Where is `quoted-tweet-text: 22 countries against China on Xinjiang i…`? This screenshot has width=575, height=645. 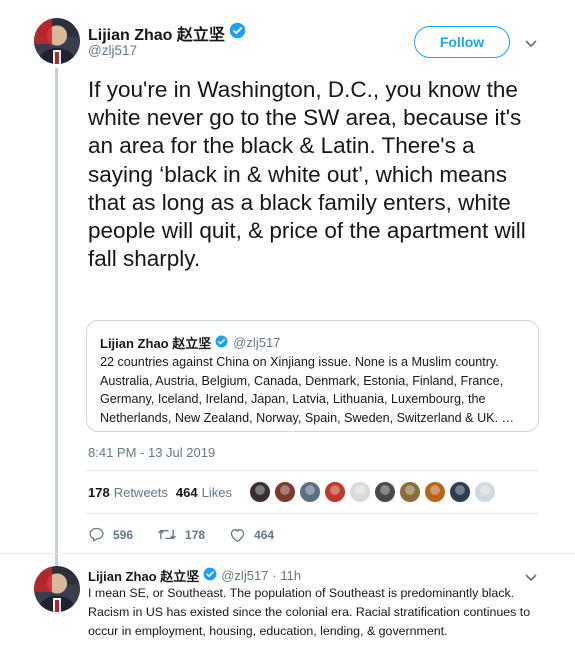 quoted-tweet-text: 22 countries against China on Xinjiang i… is located at coordinates (307, 390).